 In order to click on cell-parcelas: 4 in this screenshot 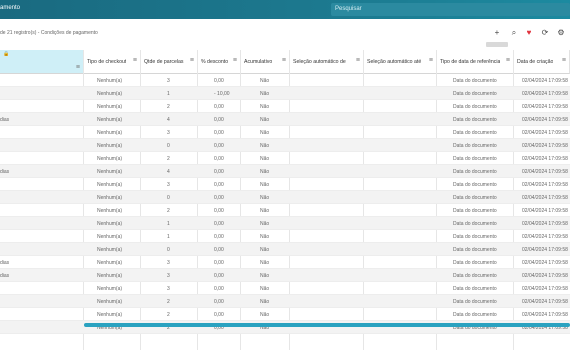, I will do `click(168, 120)`.